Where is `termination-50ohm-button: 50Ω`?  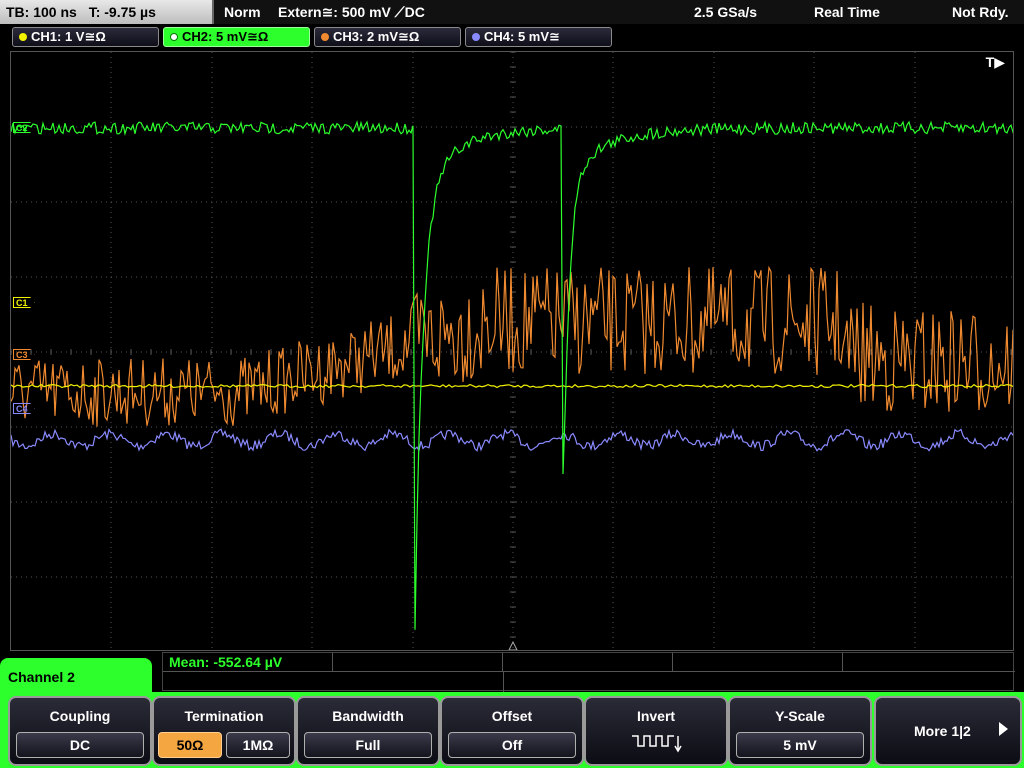
termination-50ohm-button: 50Ω is located at coordinates (190, 745).